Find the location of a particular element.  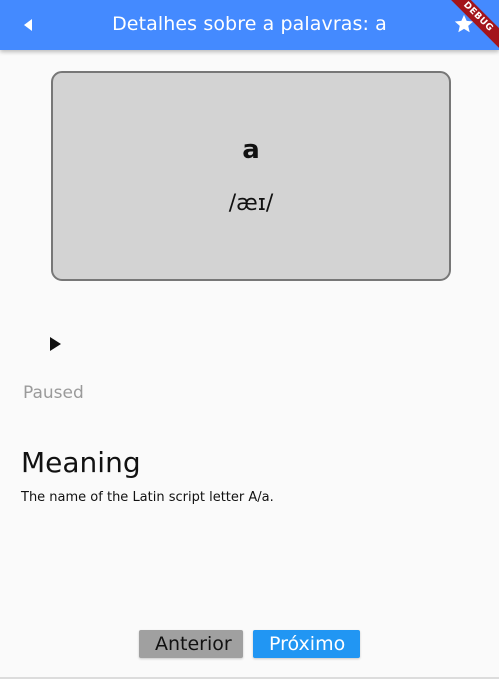

navigation-buttons: Anterior Próximo is located at coordinates (249, 644).